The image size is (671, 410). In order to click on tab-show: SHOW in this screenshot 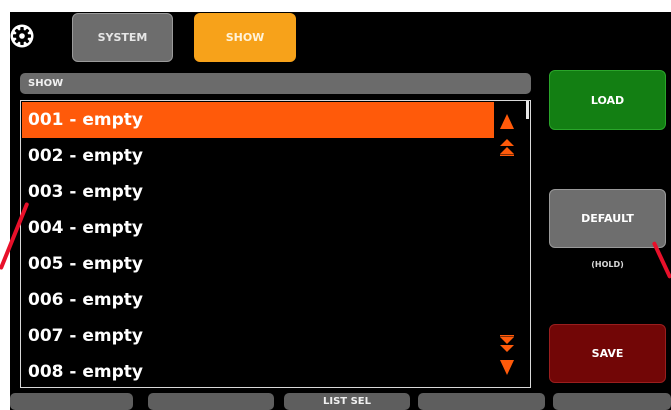, I will do `click(245, 37)`.